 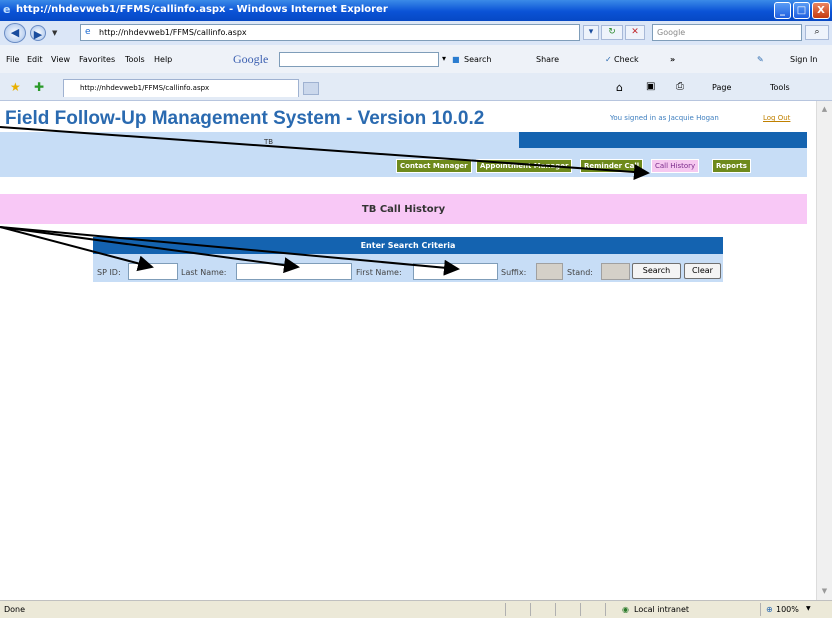 I want to click on search-button-toolbar: Search, so click(x=477, y=59).